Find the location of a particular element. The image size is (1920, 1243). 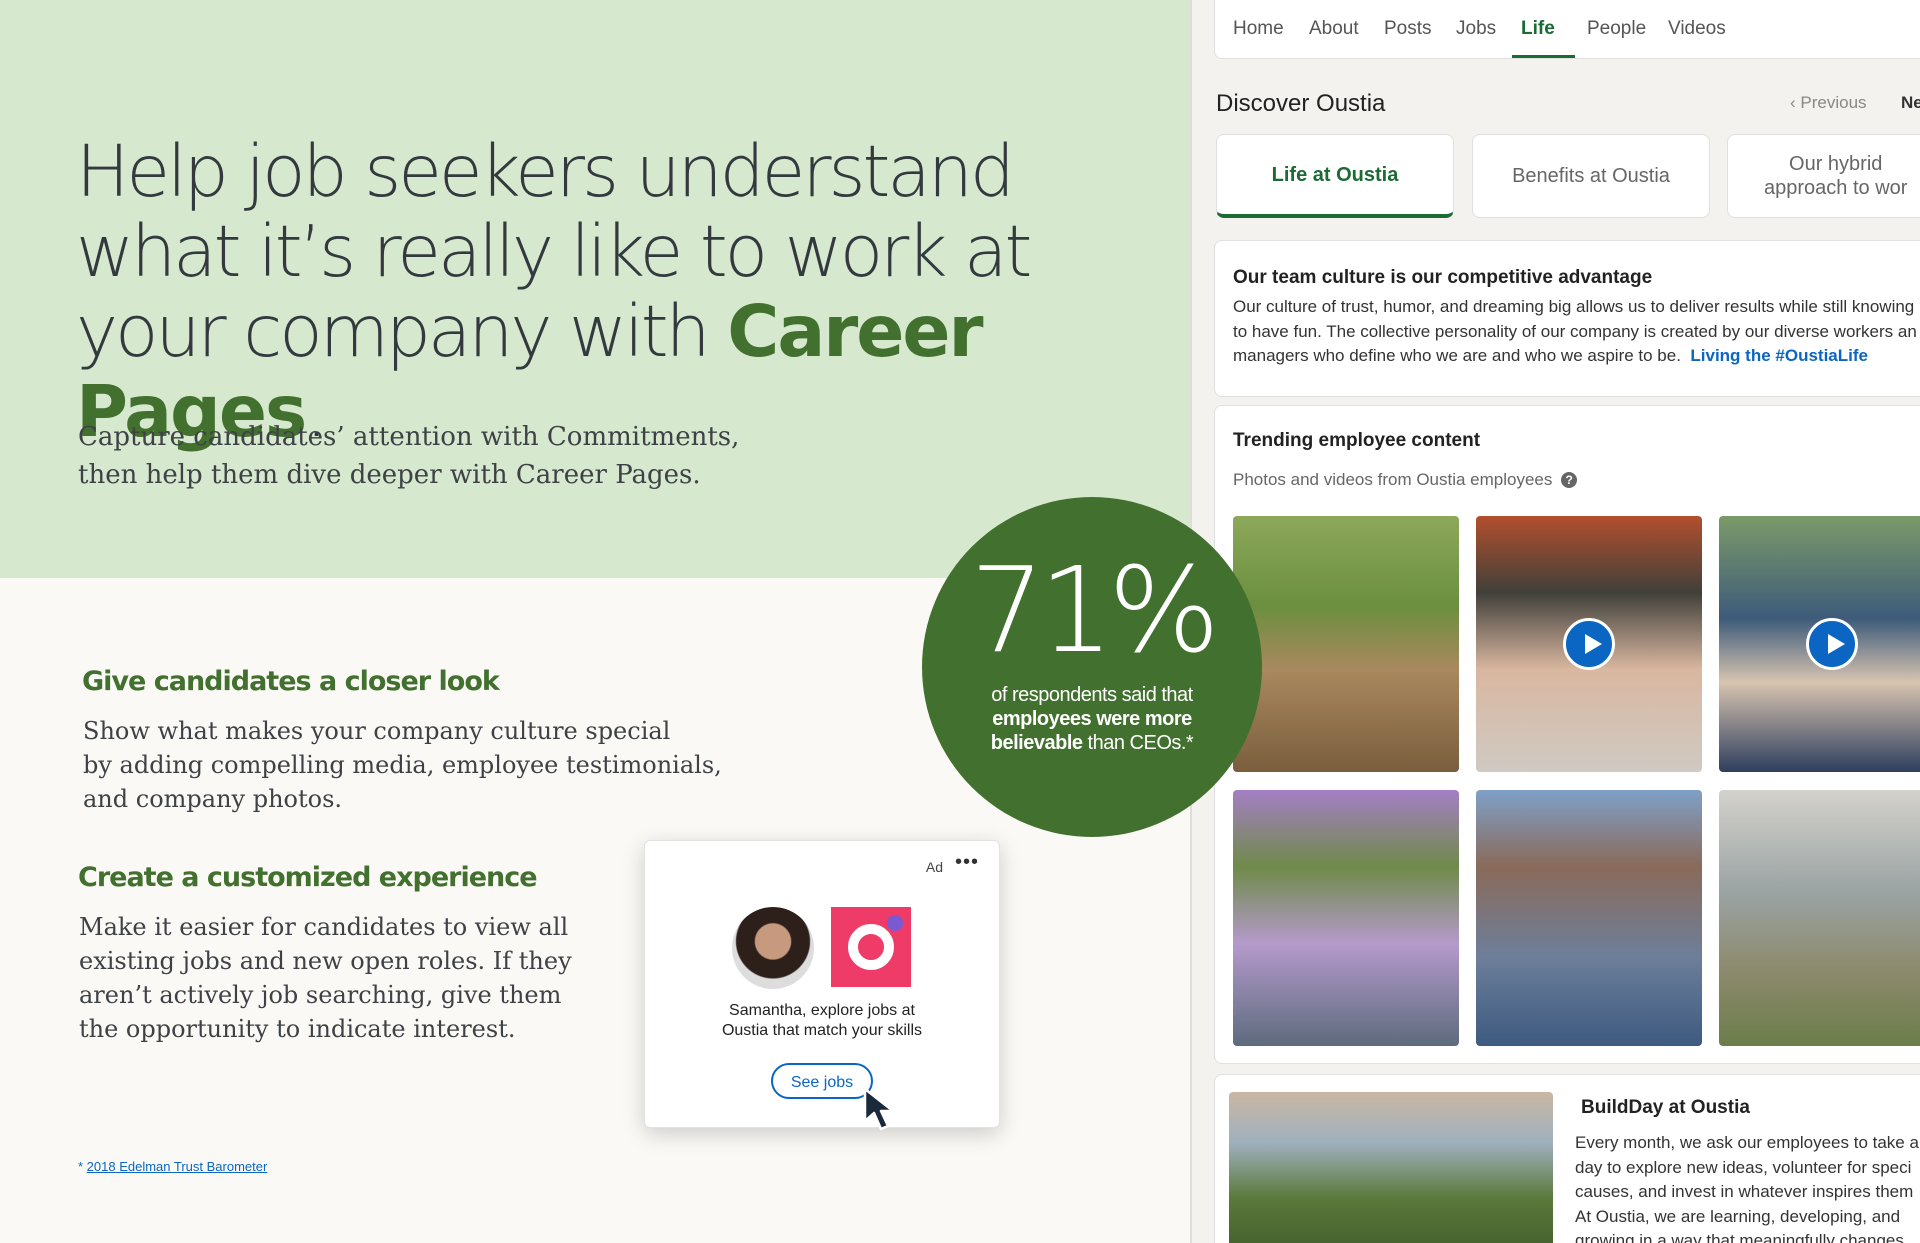

card-title: BuildDay at Oustia is located at coordinates (1665, 1107).